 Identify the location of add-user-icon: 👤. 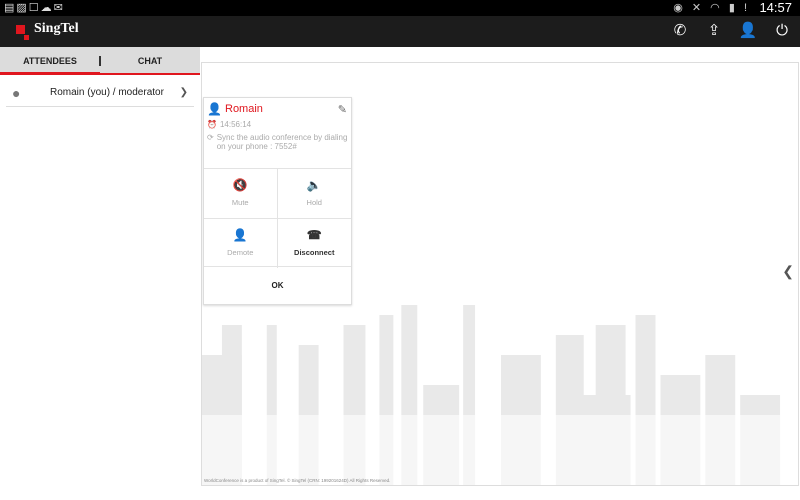
(748, 31).